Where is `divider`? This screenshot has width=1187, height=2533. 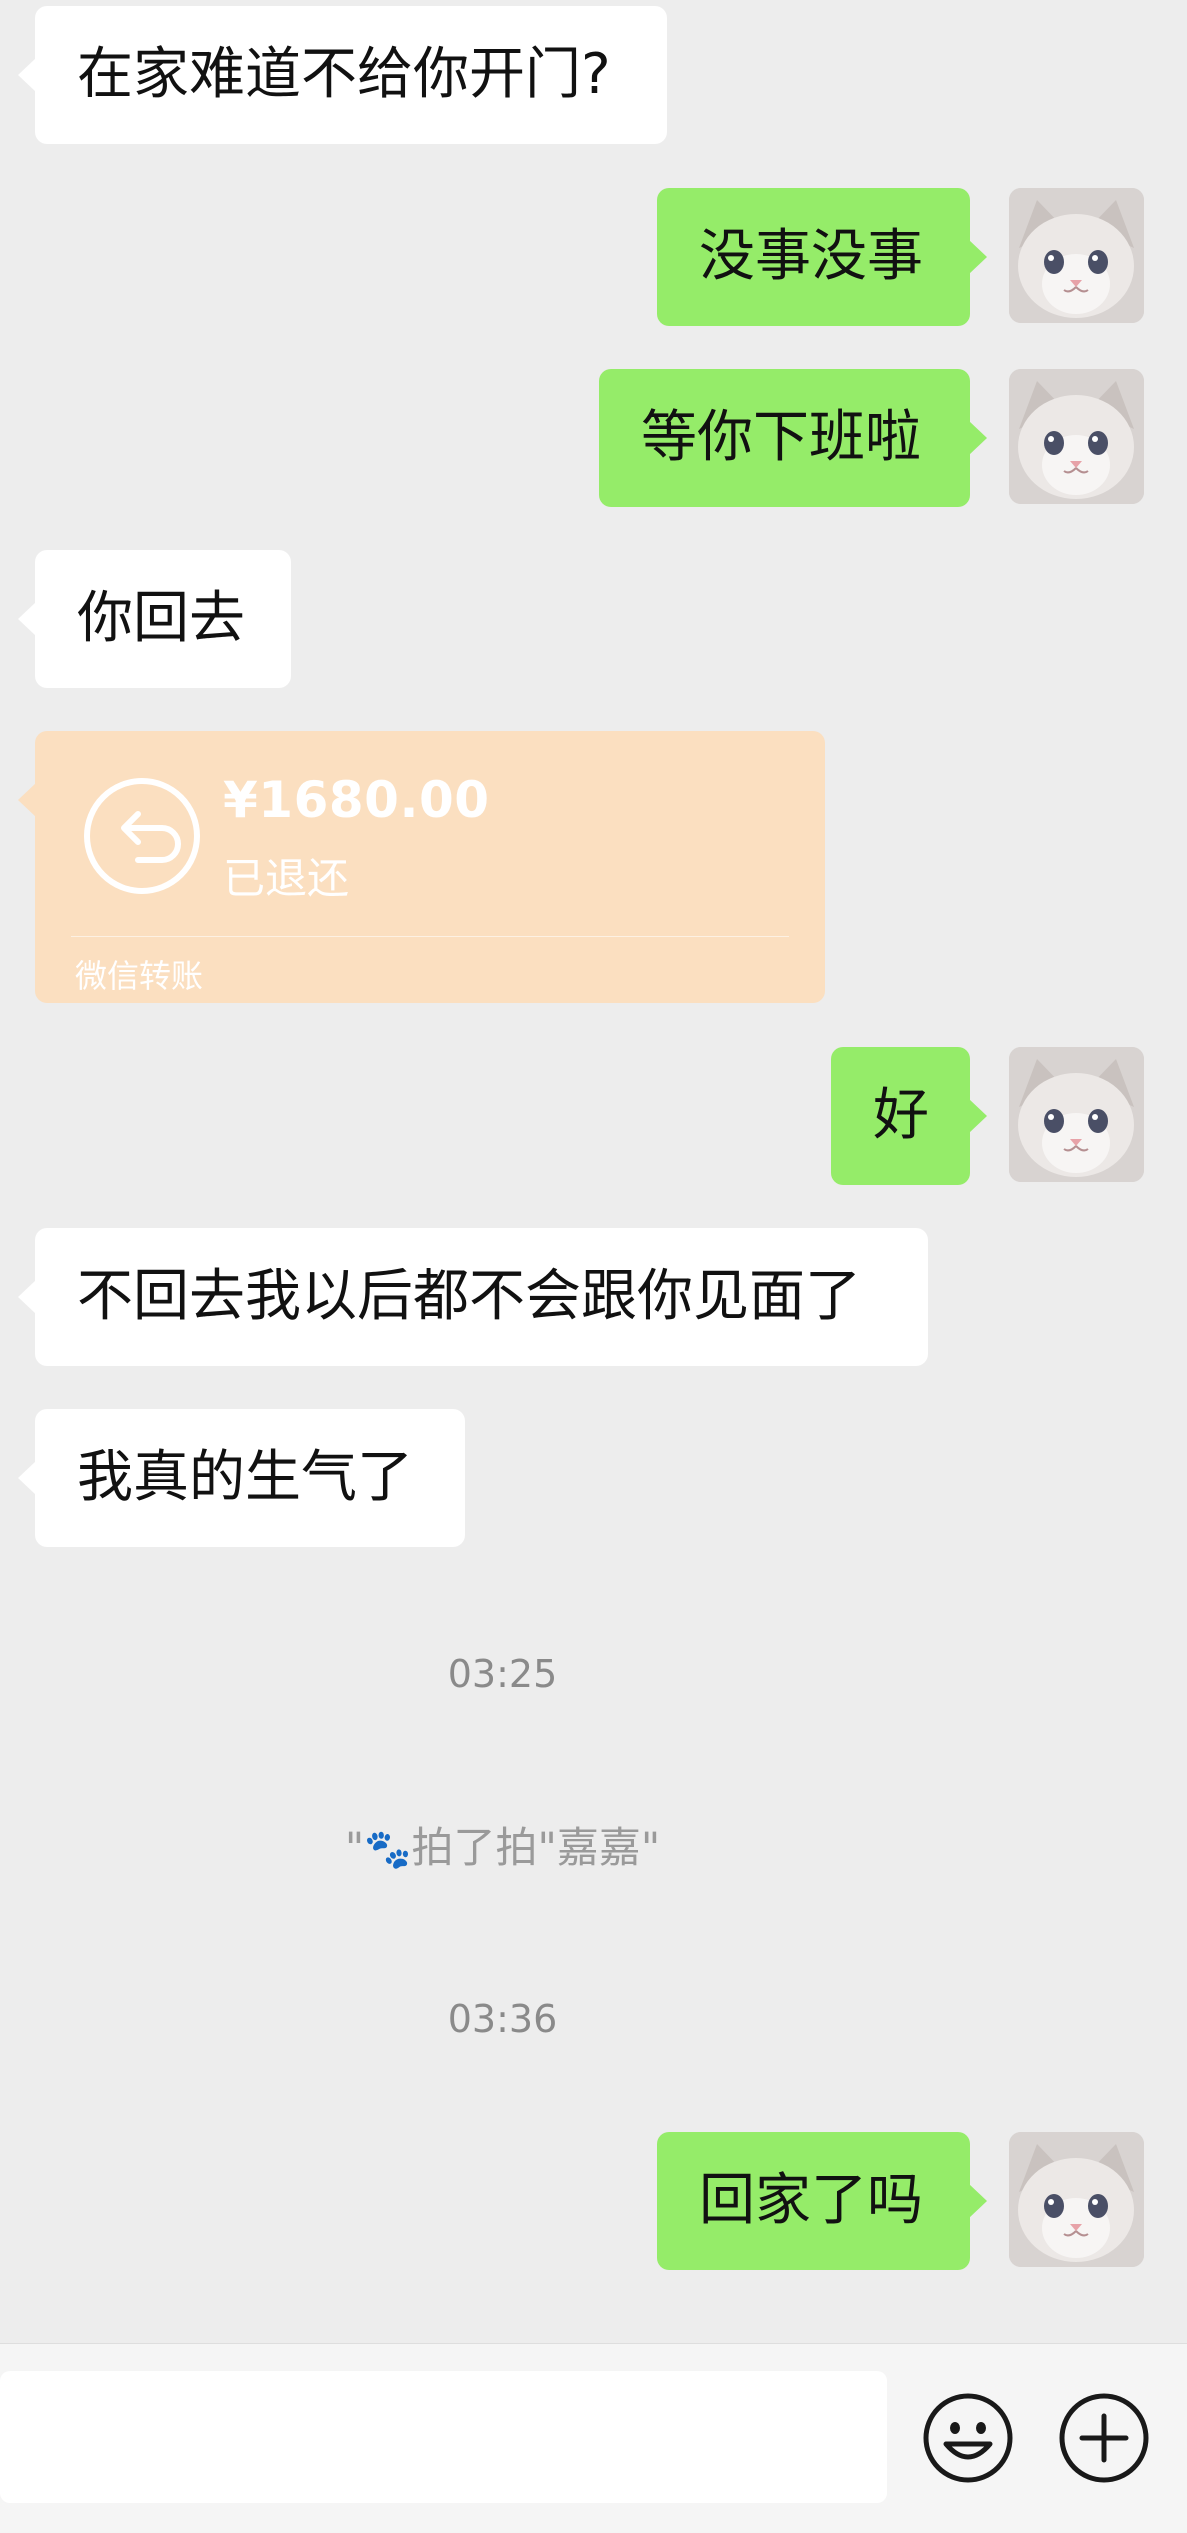 divider is located at coordinates (430, 936).